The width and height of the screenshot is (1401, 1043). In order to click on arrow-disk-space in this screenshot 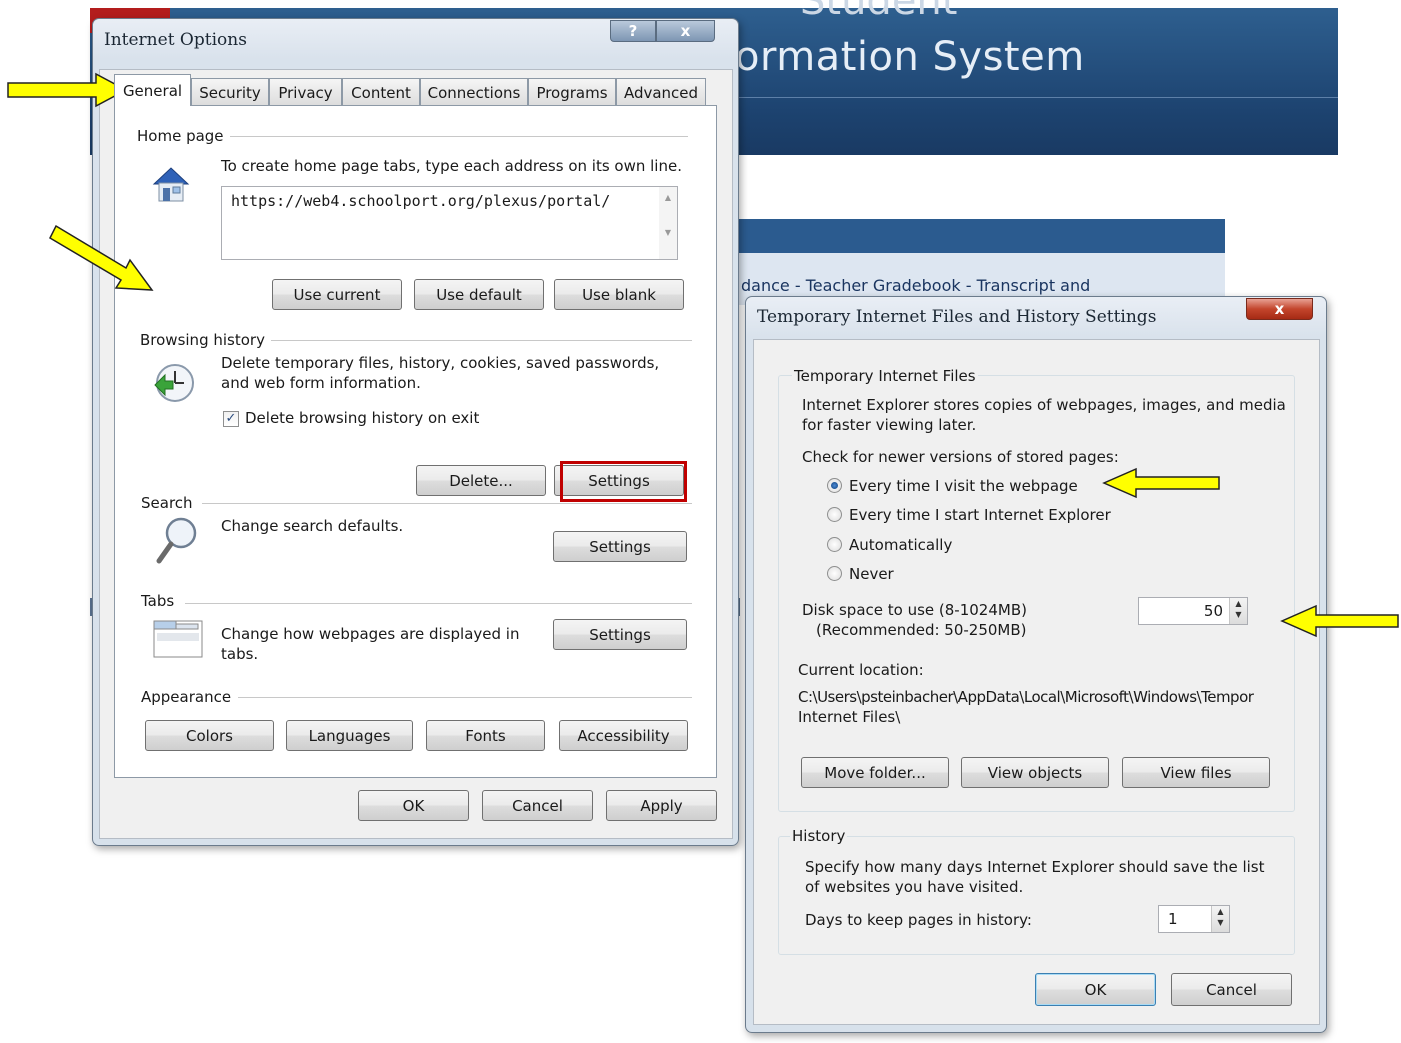, I will do `click(1339, 621)`.